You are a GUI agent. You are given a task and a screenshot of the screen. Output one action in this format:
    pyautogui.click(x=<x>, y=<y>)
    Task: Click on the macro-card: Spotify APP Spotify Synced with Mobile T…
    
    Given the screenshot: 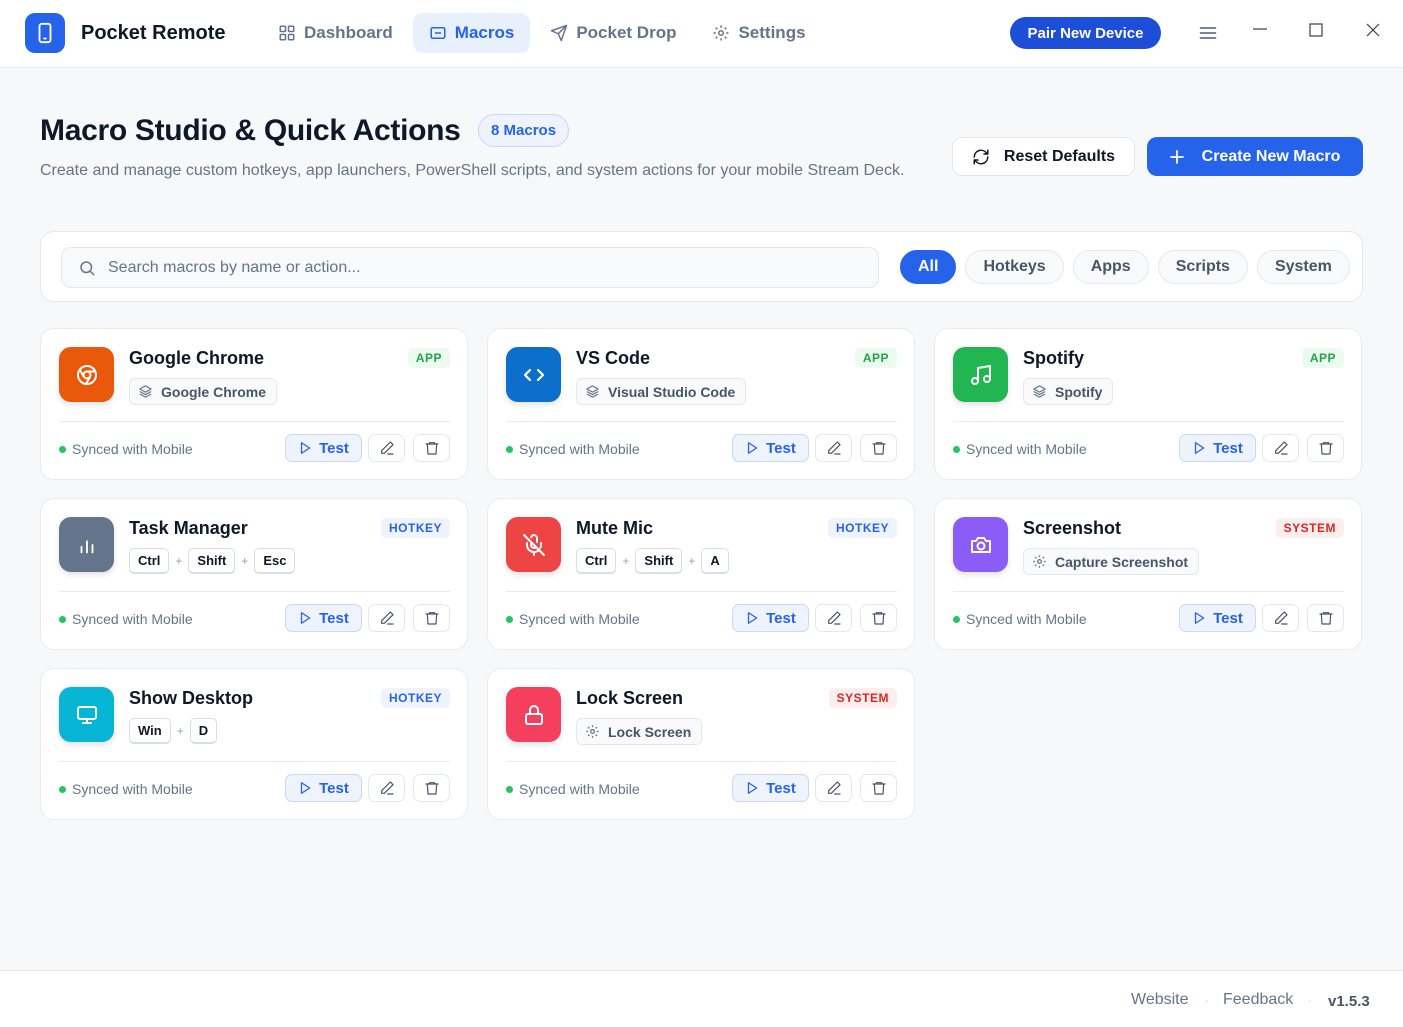 What is the action you would take?
    pyautogui.click(x=1148, y=404)
    